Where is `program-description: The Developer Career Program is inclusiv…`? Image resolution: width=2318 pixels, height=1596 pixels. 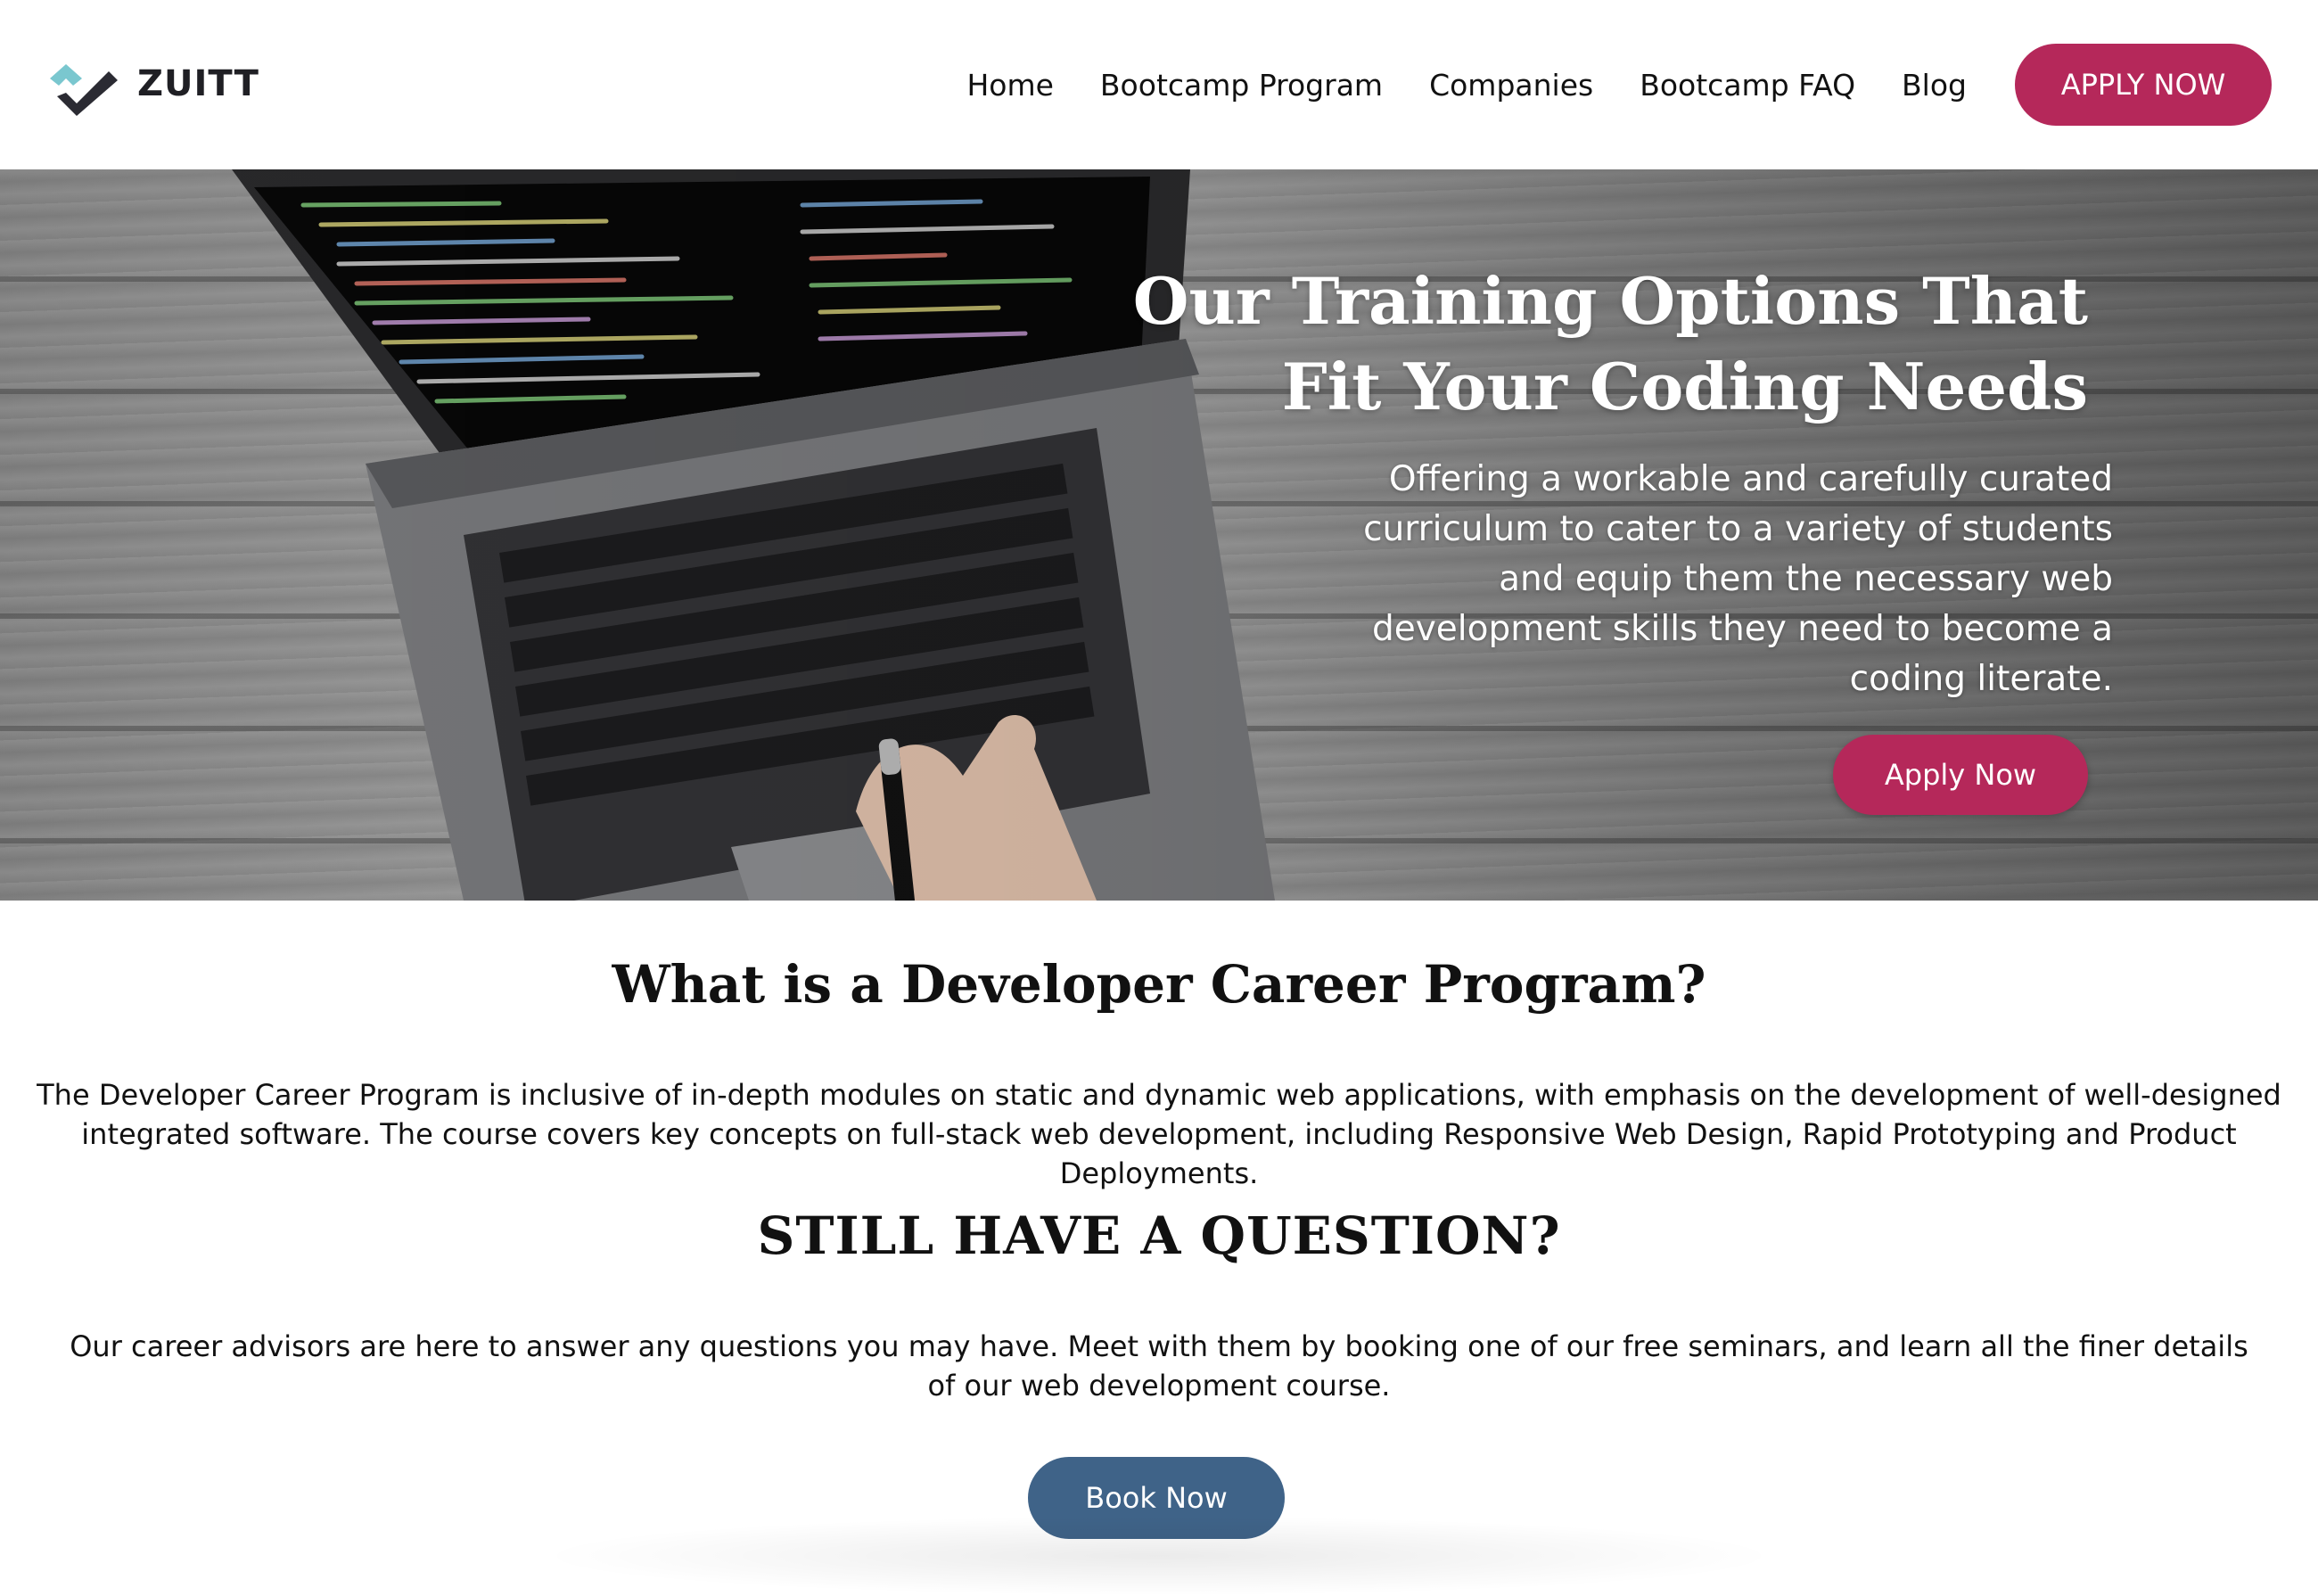
program-description: The Developer Career Program is inclusiv… is located at coordinates (1159, 1134).